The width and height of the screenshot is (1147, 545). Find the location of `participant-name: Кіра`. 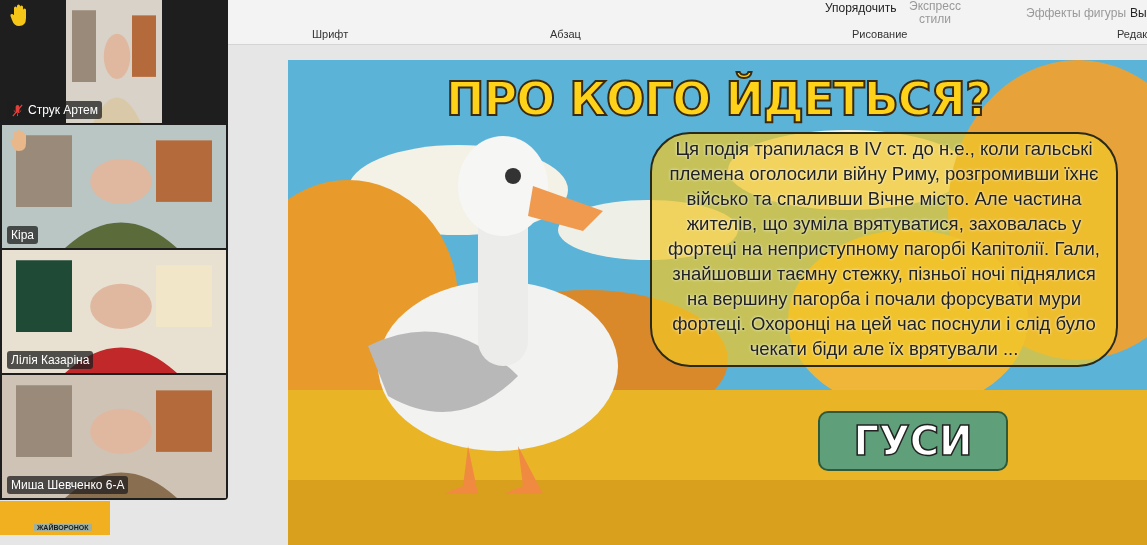

participant-name: Кіра is located at coordinates (22, 235).